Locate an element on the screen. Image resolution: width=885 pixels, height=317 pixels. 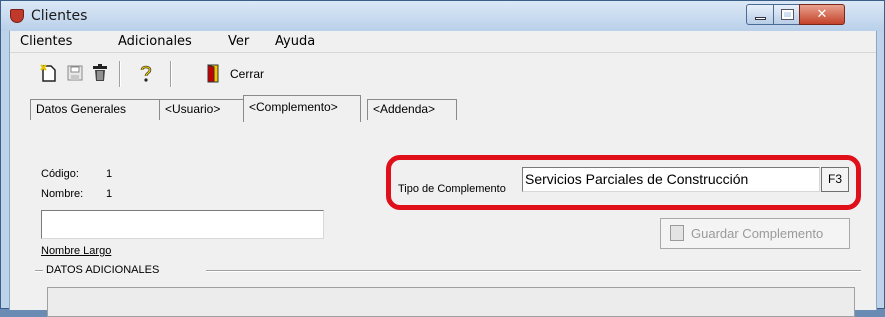
menu-bar: Clientes Adicionales Ver Ayuda is located at coordinates (443, 42).